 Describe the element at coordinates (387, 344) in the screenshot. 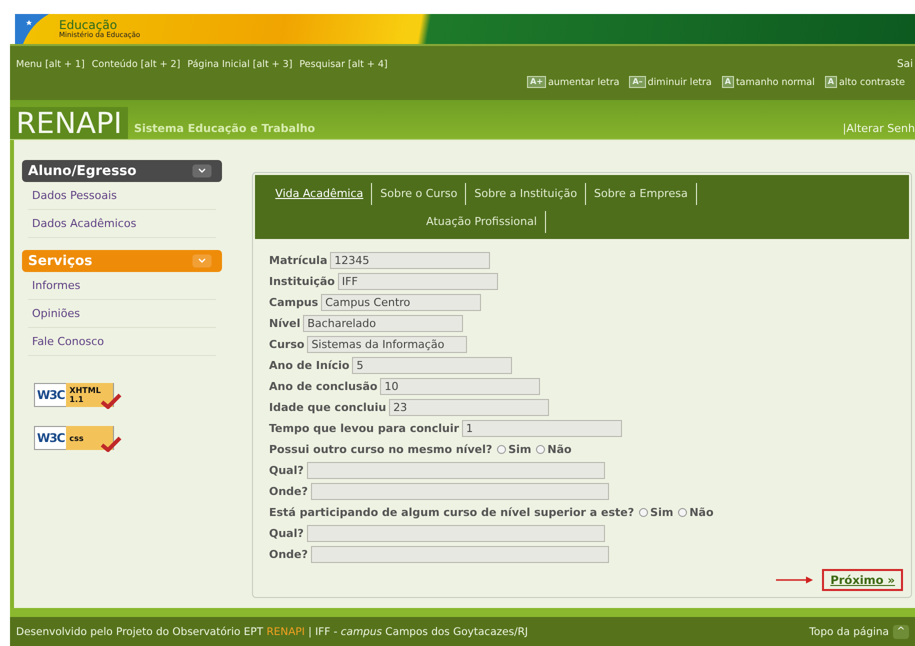

I see `input-field: Sistemas da Informação` at that location.